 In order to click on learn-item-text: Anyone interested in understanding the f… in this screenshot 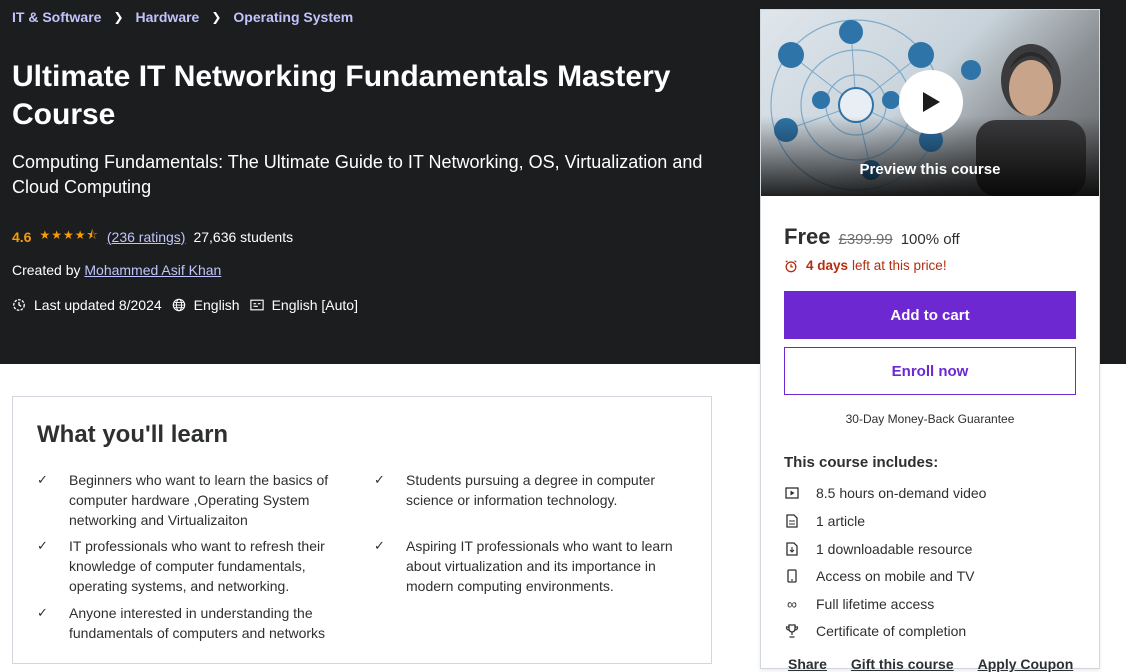, I will do `click(197, 623)`.